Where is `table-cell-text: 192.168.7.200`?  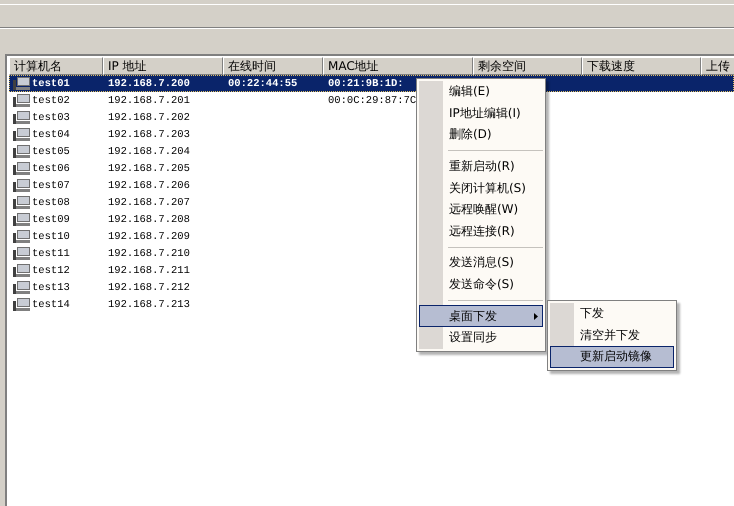
table-cell-text: 192.168.7.200 is located at coordinates (149, 84).